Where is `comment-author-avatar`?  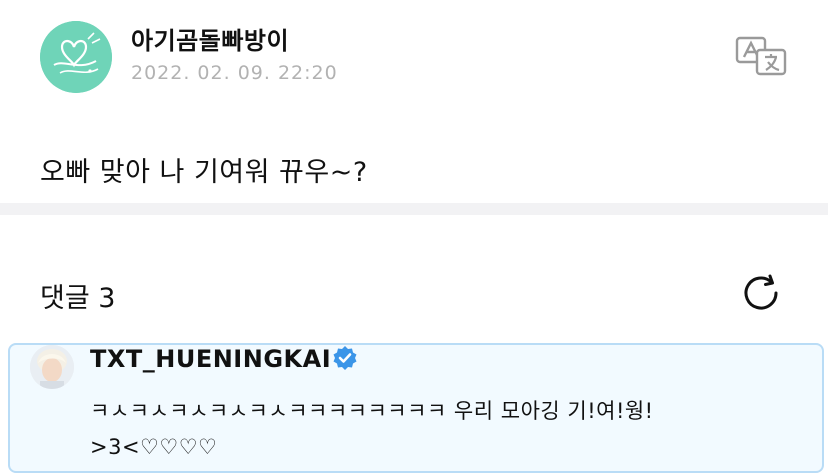 comment-author-avatar is located at coordinates (52, 367).